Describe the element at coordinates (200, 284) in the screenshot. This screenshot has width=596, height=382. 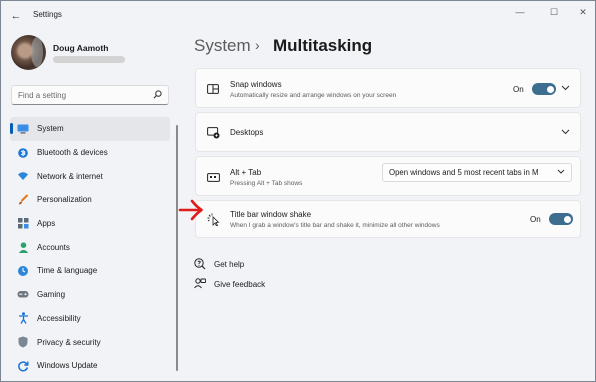
I see `feedback-icon` at that location.